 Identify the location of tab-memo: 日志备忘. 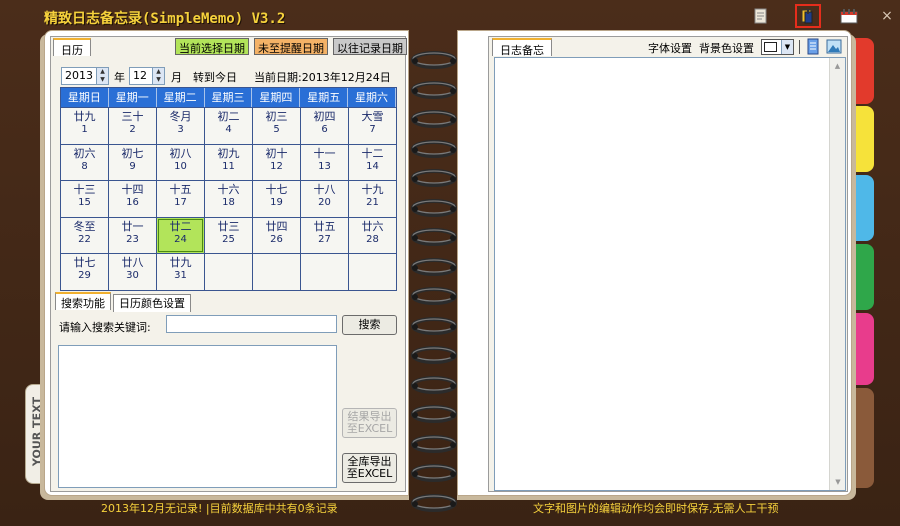
(522, 47).